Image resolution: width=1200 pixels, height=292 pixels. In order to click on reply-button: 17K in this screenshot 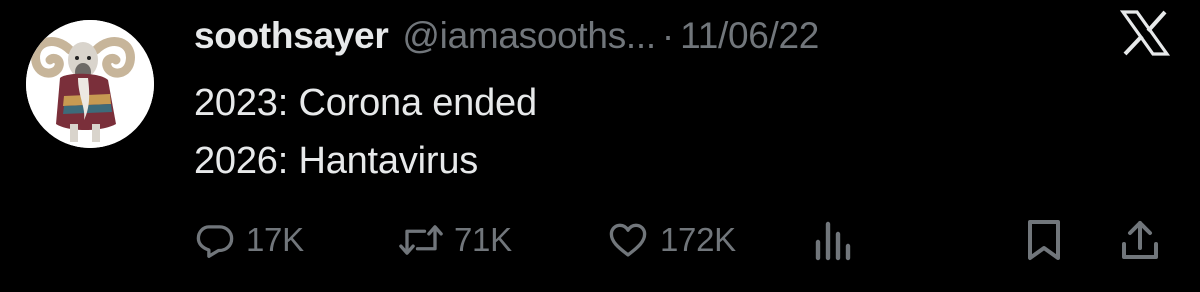, I will do `click(249, 240)`.